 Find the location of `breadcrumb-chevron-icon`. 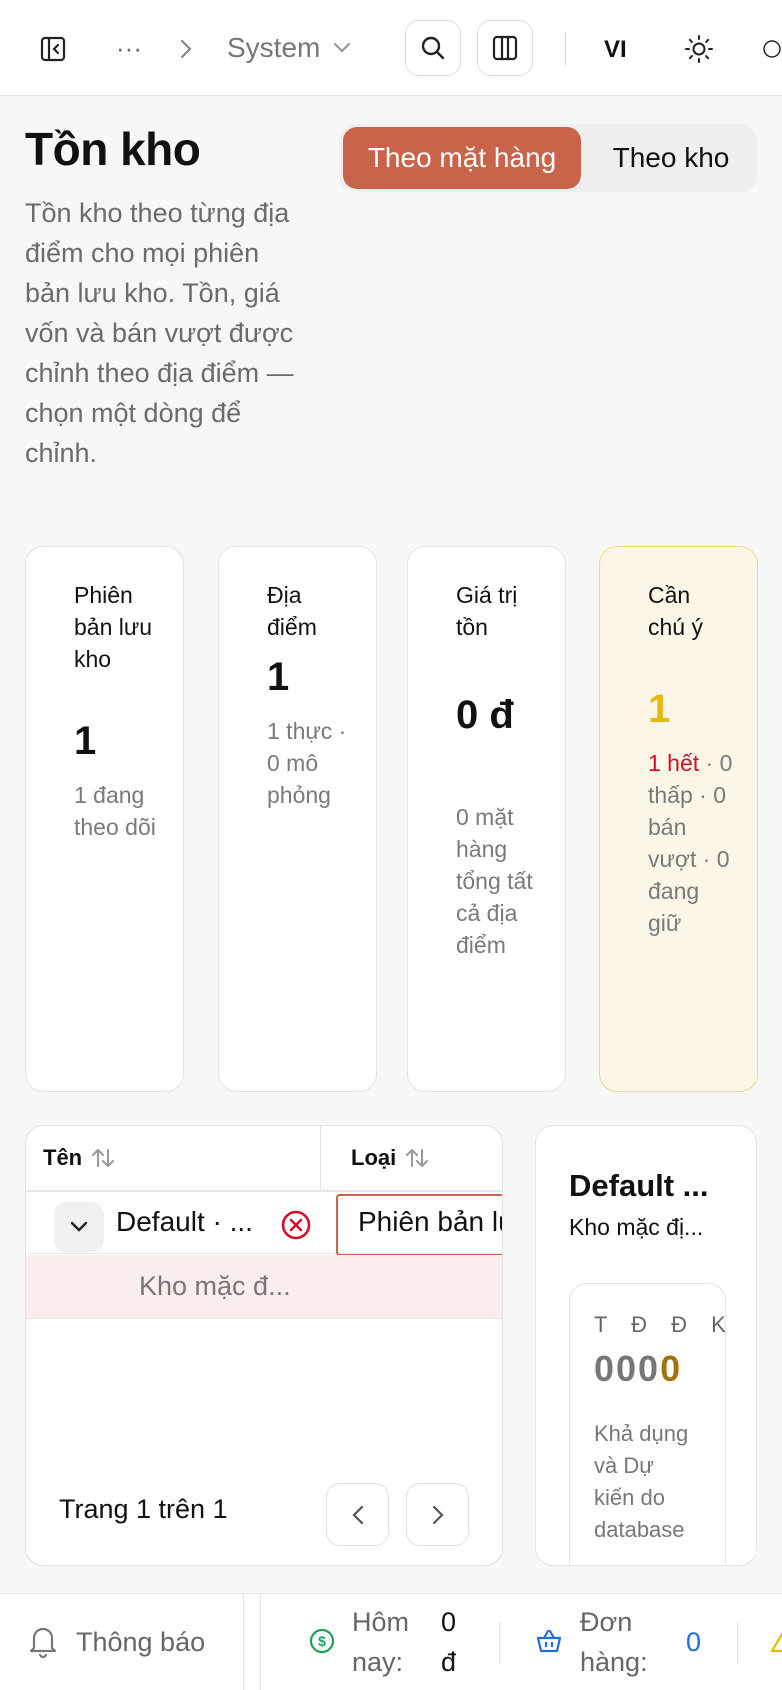

breadcrumb-chevron-icon is located at coordinates (186, 49).